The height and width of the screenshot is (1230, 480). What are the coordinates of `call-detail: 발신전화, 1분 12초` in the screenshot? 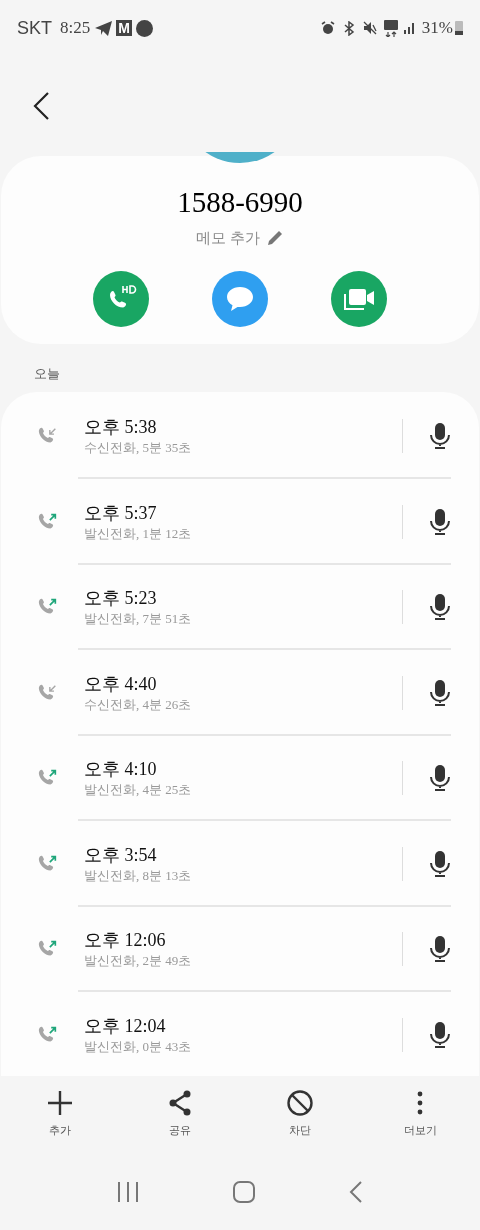 It's located at (138, 533).